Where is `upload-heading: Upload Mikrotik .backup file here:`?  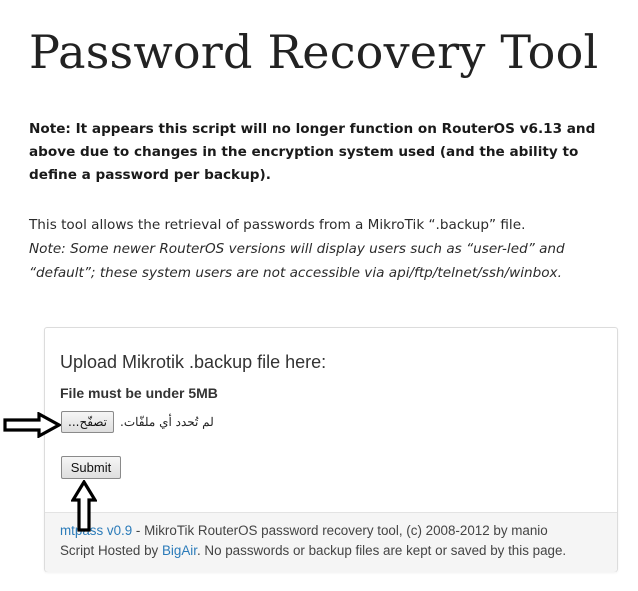
upload-heading: Upload Mikrotik .backup file here: is located at coordinates (193, 362).